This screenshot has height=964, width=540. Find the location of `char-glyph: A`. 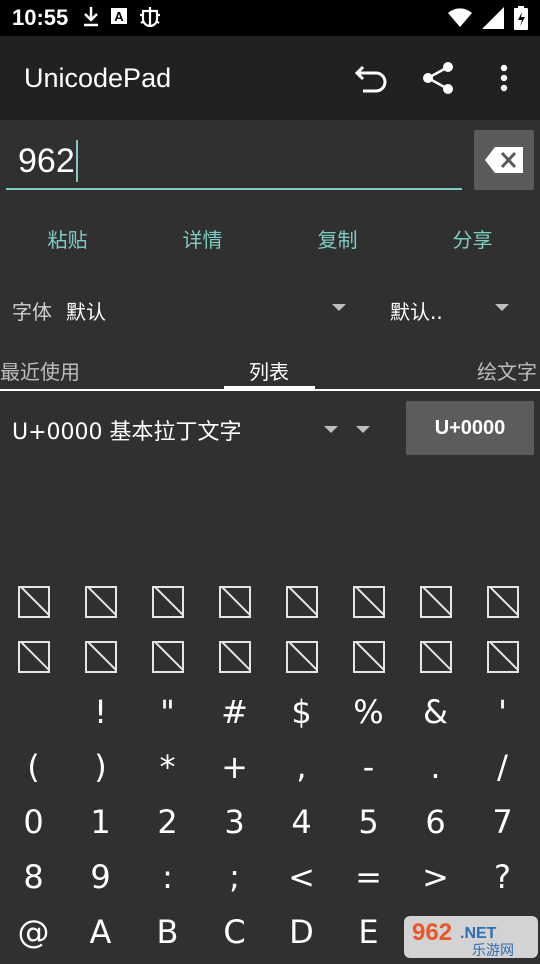

char-glyph: A is located at coordinates (100, 931).